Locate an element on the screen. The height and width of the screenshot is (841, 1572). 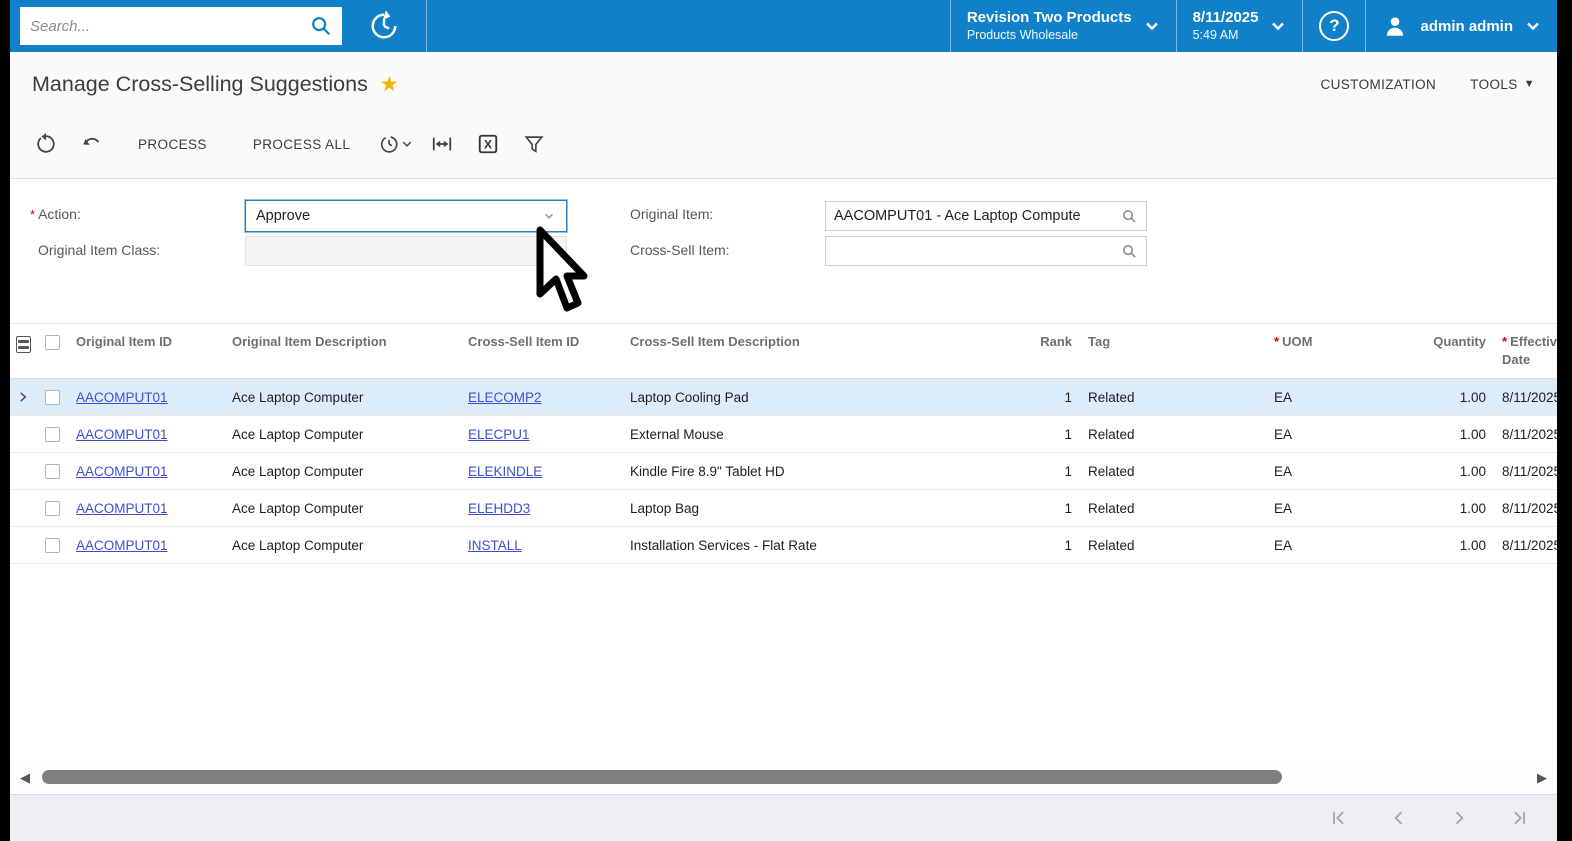
last-page-button is located at coordinates (1519, 818).